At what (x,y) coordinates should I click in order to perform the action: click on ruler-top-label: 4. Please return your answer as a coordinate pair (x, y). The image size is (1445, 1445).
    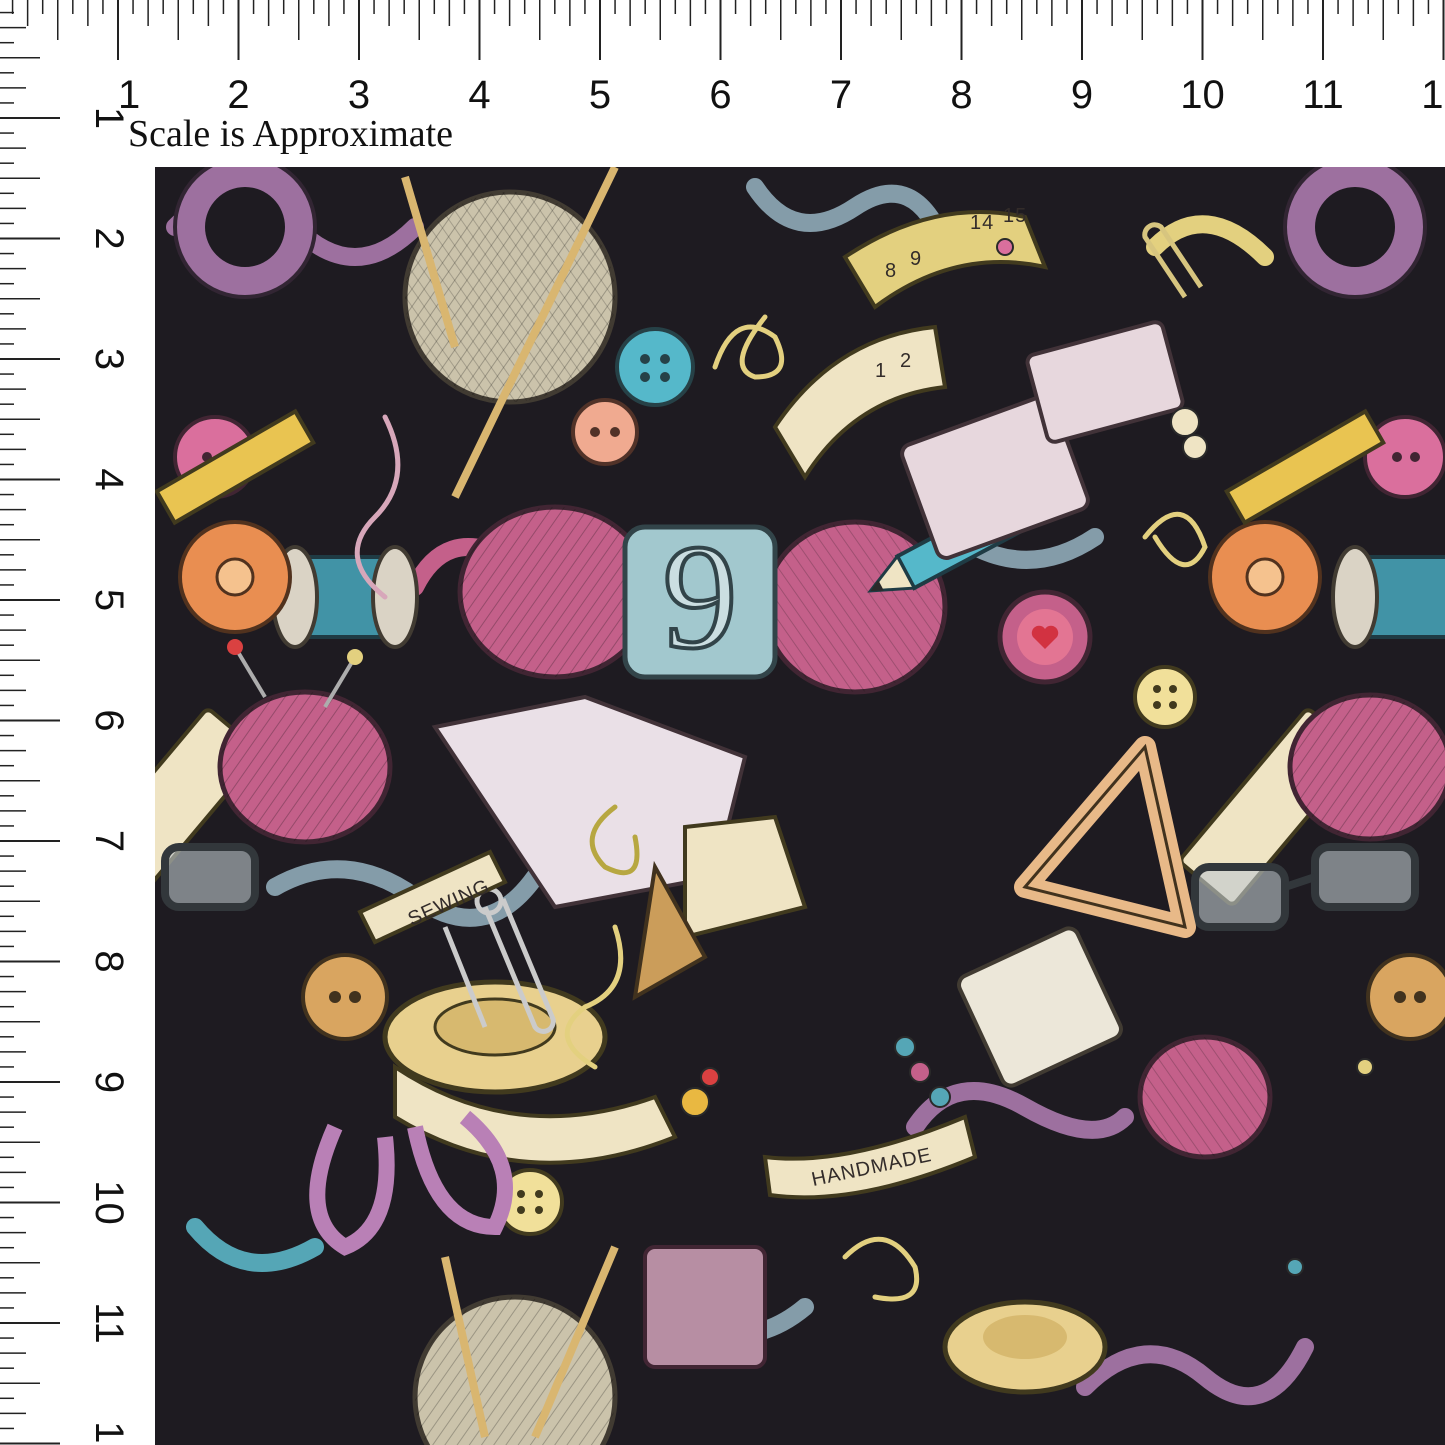
    Looking at the image, I should click on (479, 95).